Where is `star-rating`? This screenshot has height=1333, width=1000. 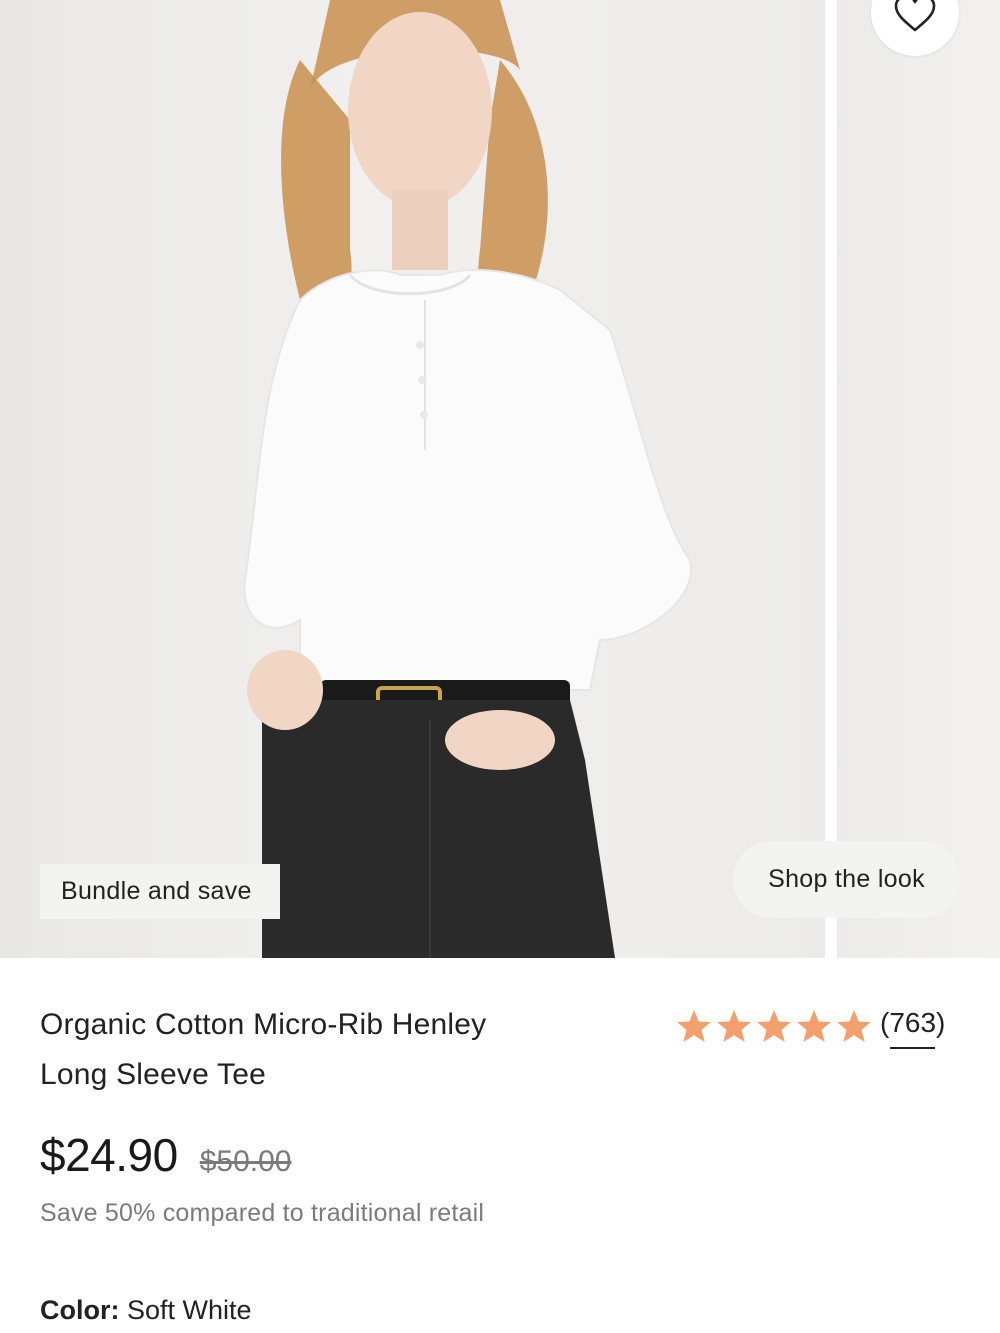 star-rating is located at coordinates (774, 1026).